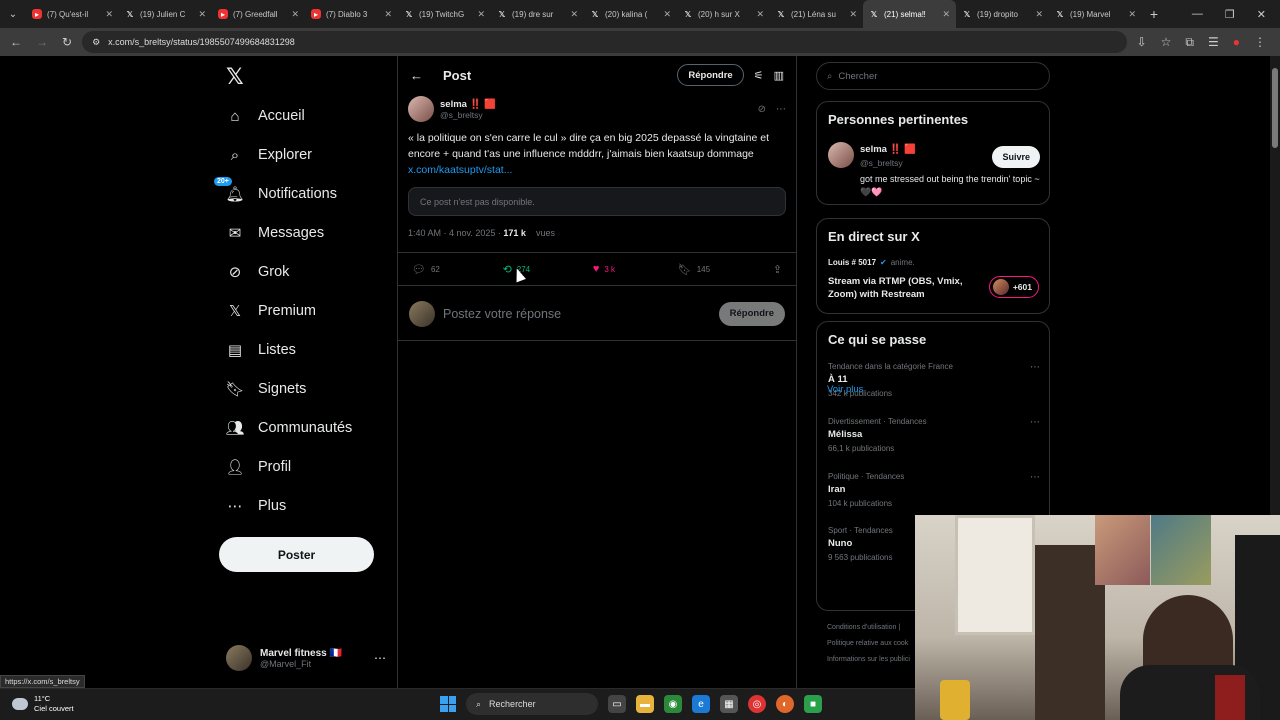 The height and width of the screenshot is (720, 1280). Describe the element at coordinates (845, 389) in the screenshot. I see `see-more-link: Voir plus` at that location.